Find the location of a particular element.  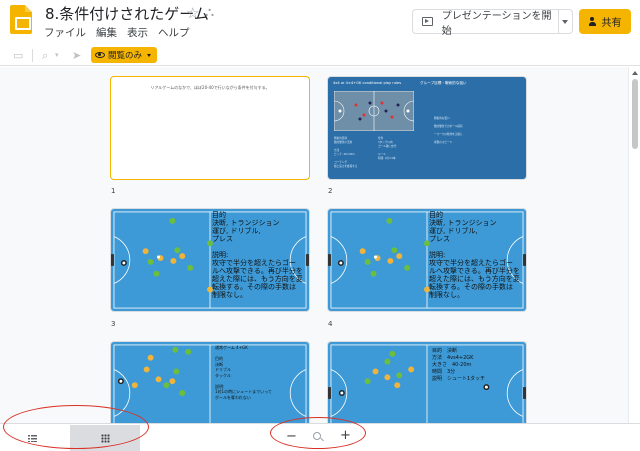

star-icon: ☆ is located at coordinates (192, 13).